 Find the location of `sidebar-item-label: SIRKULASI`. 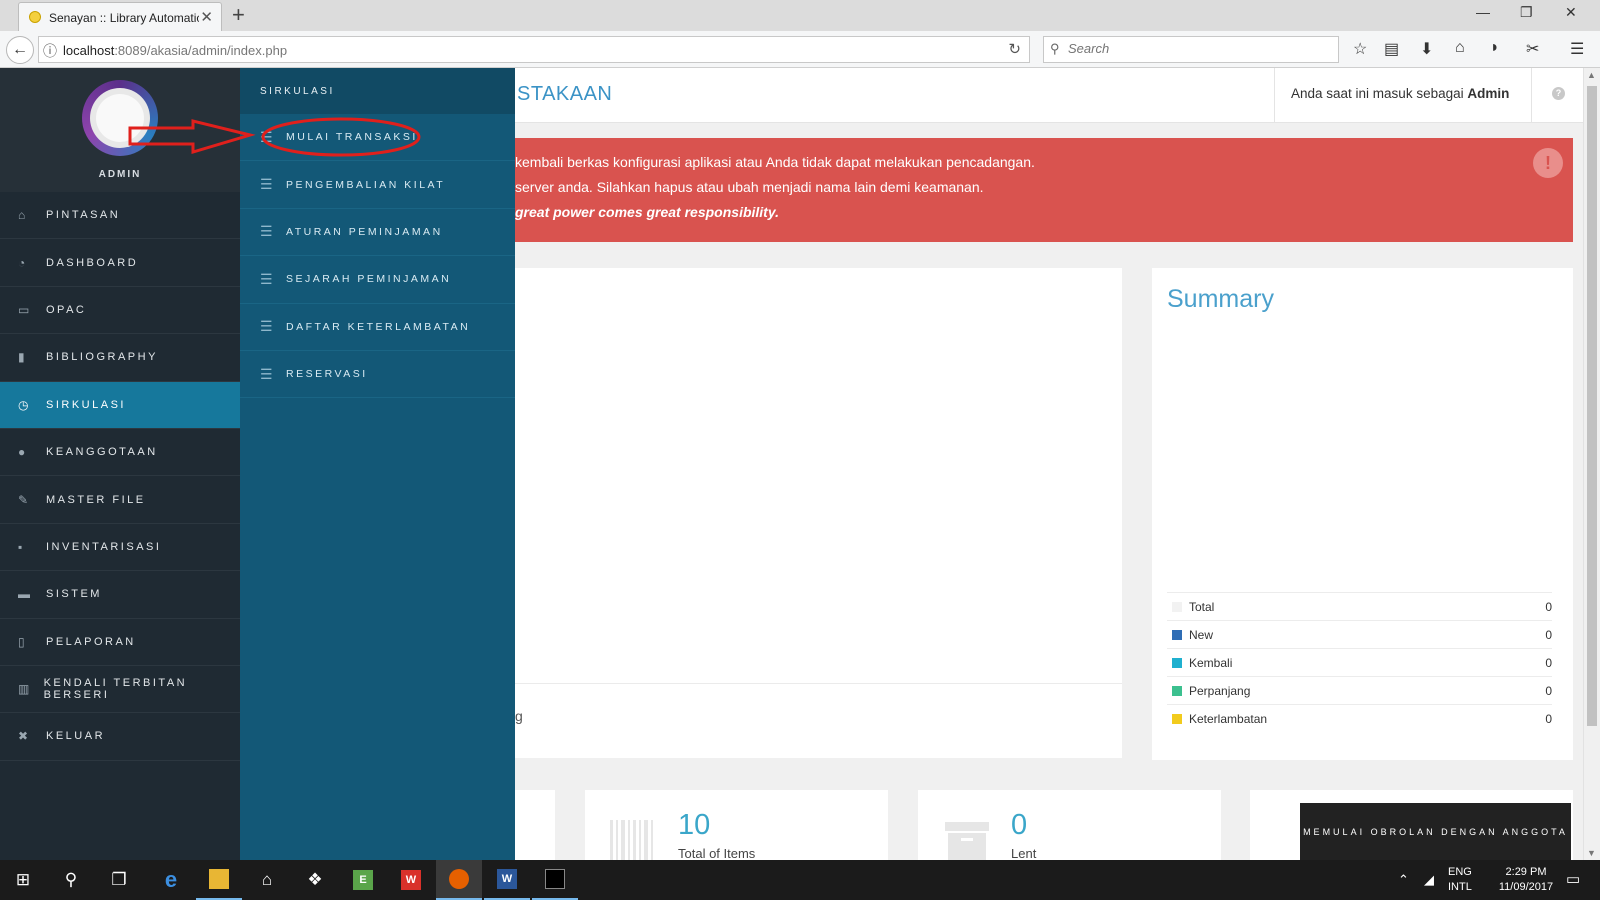

sidebar-item-label: SIRKULASI is located at coordinates (86, 404).